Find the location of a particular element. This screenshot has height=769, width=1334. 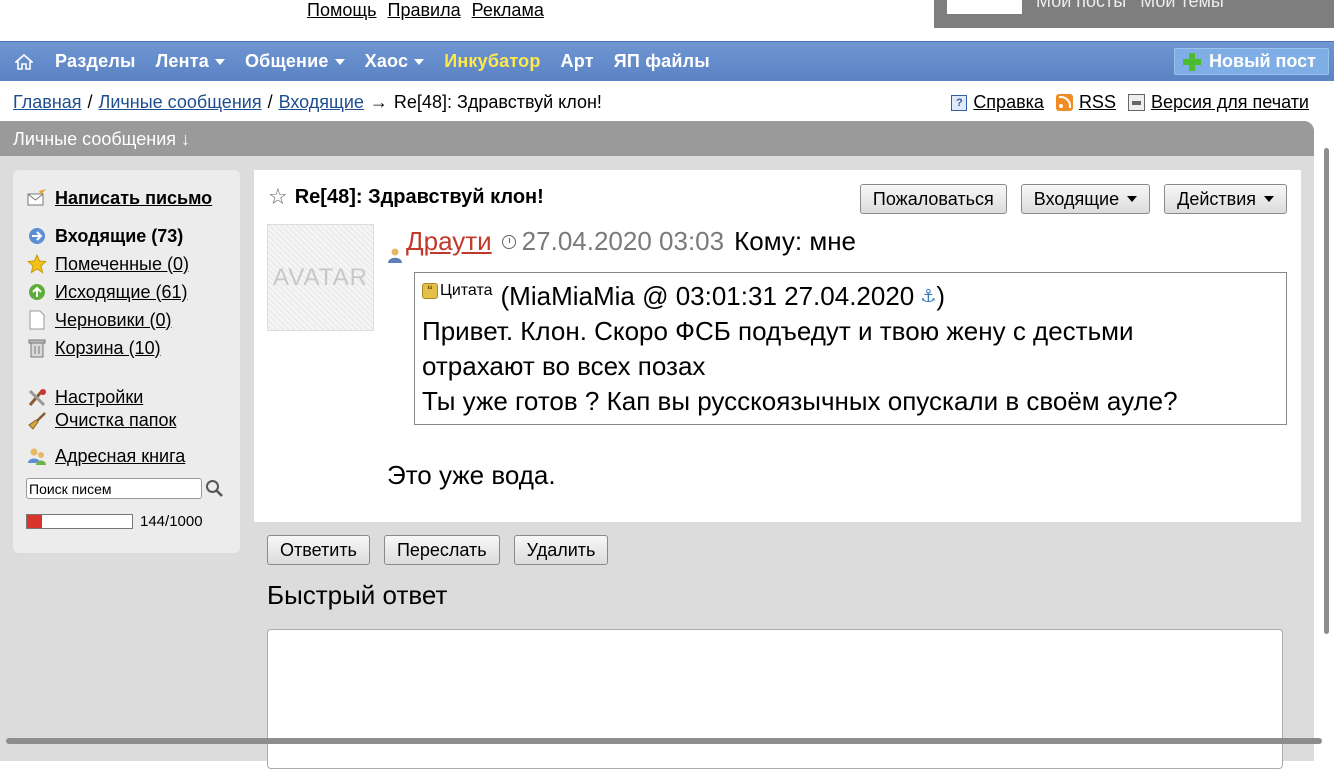

section-title: Личные сообщения ↓ is located at coordinates (657, 138).